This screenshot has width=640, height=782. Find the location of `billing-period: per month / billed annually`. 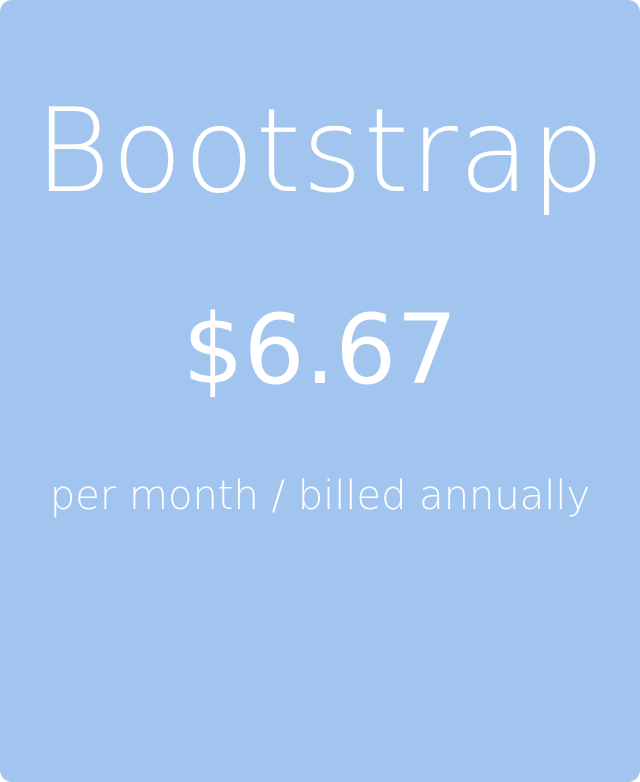

billing-period: per month / billed annually is located at coordinates (320, 496).